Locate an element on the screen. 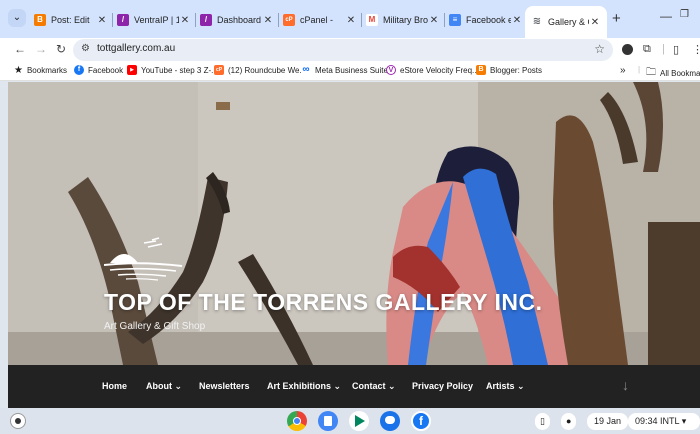 Image resolution: width=700 pixels, height=434 pixels. system-shelf: f ▯ ● 19 Jan 09:34 INTL ▾ is located at coordinates (350, 421).